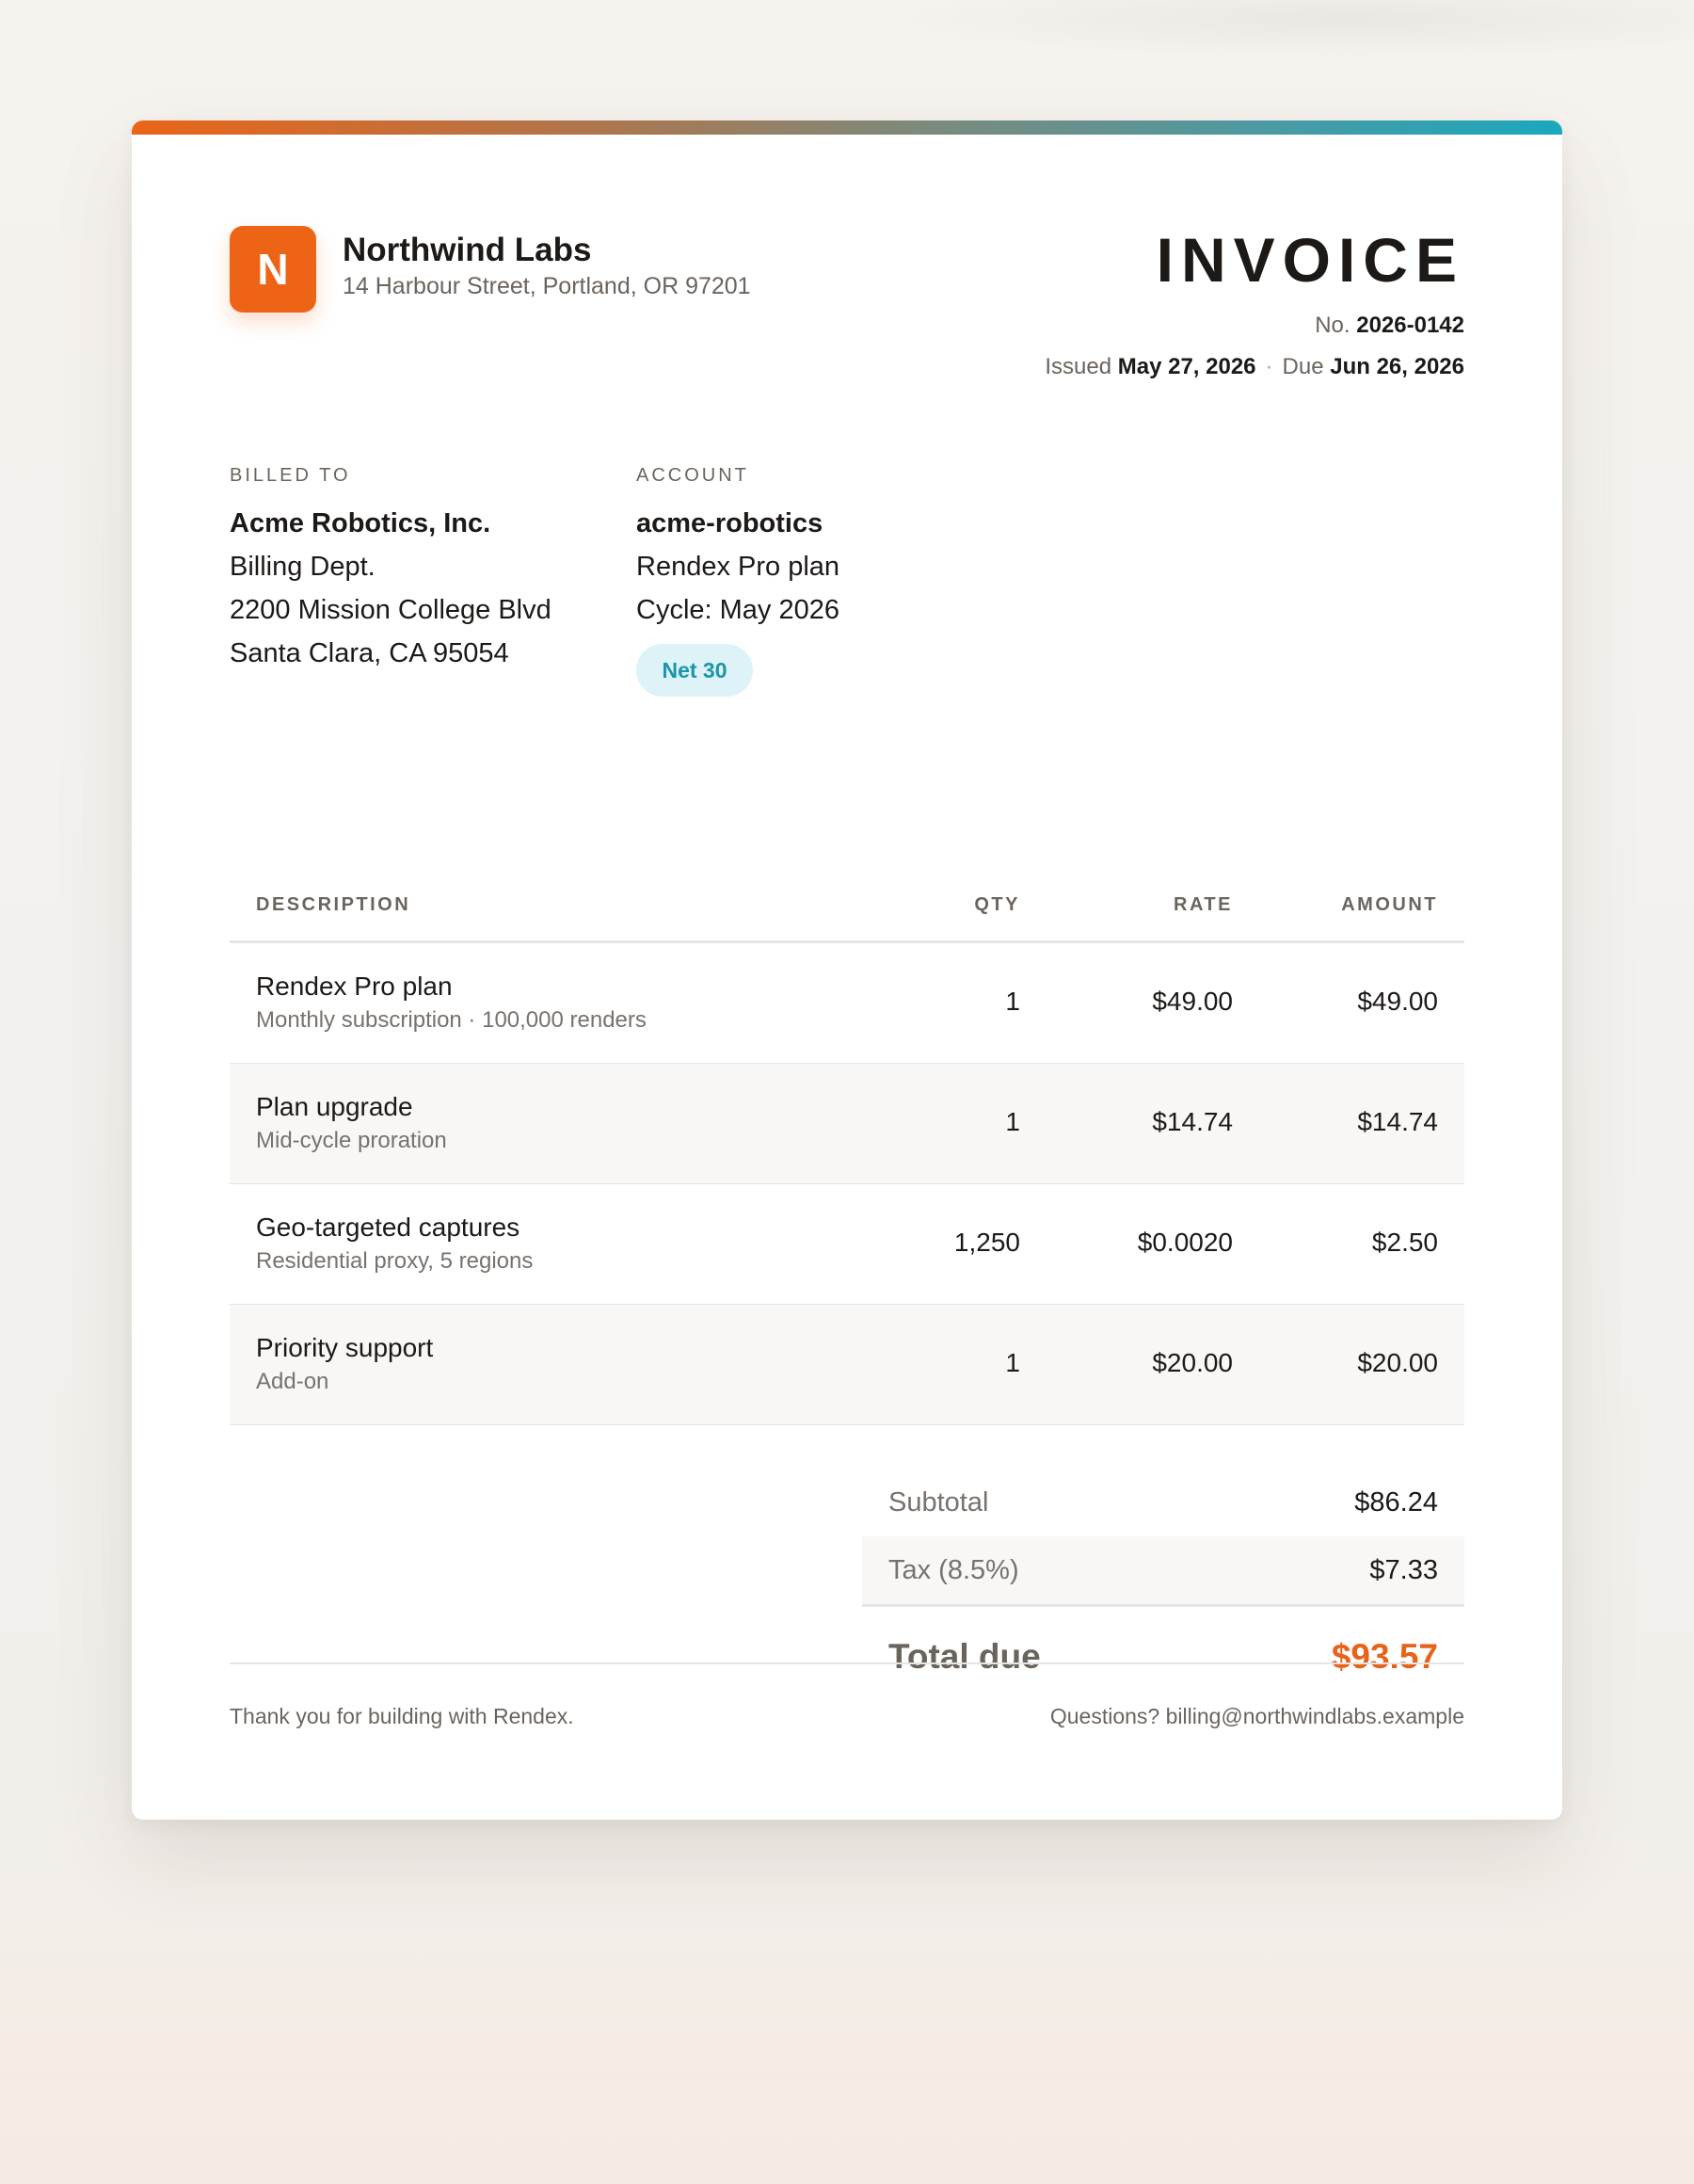  Describe the element at coordinates (1192, 1001) in the screenshot. I see `item-rate: $49.00` at that location.